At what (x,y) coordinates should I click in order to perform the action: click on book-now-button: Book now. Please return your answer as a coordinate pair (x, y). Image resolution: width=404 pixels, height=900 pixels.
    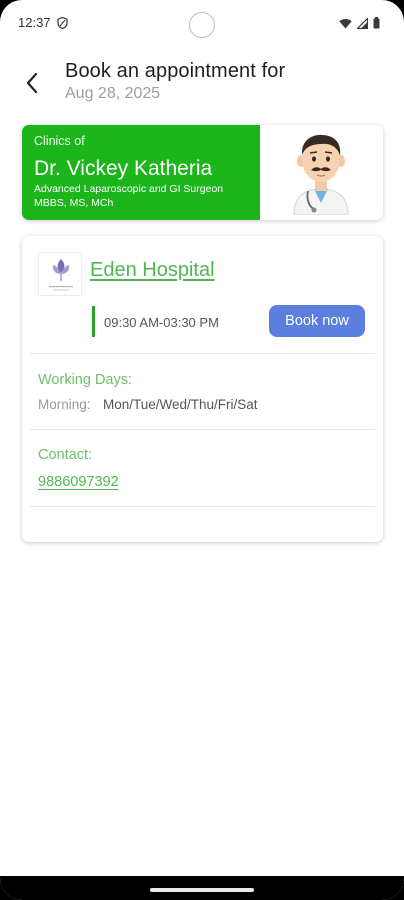
    Looking at the image, I should click on (317, 321).